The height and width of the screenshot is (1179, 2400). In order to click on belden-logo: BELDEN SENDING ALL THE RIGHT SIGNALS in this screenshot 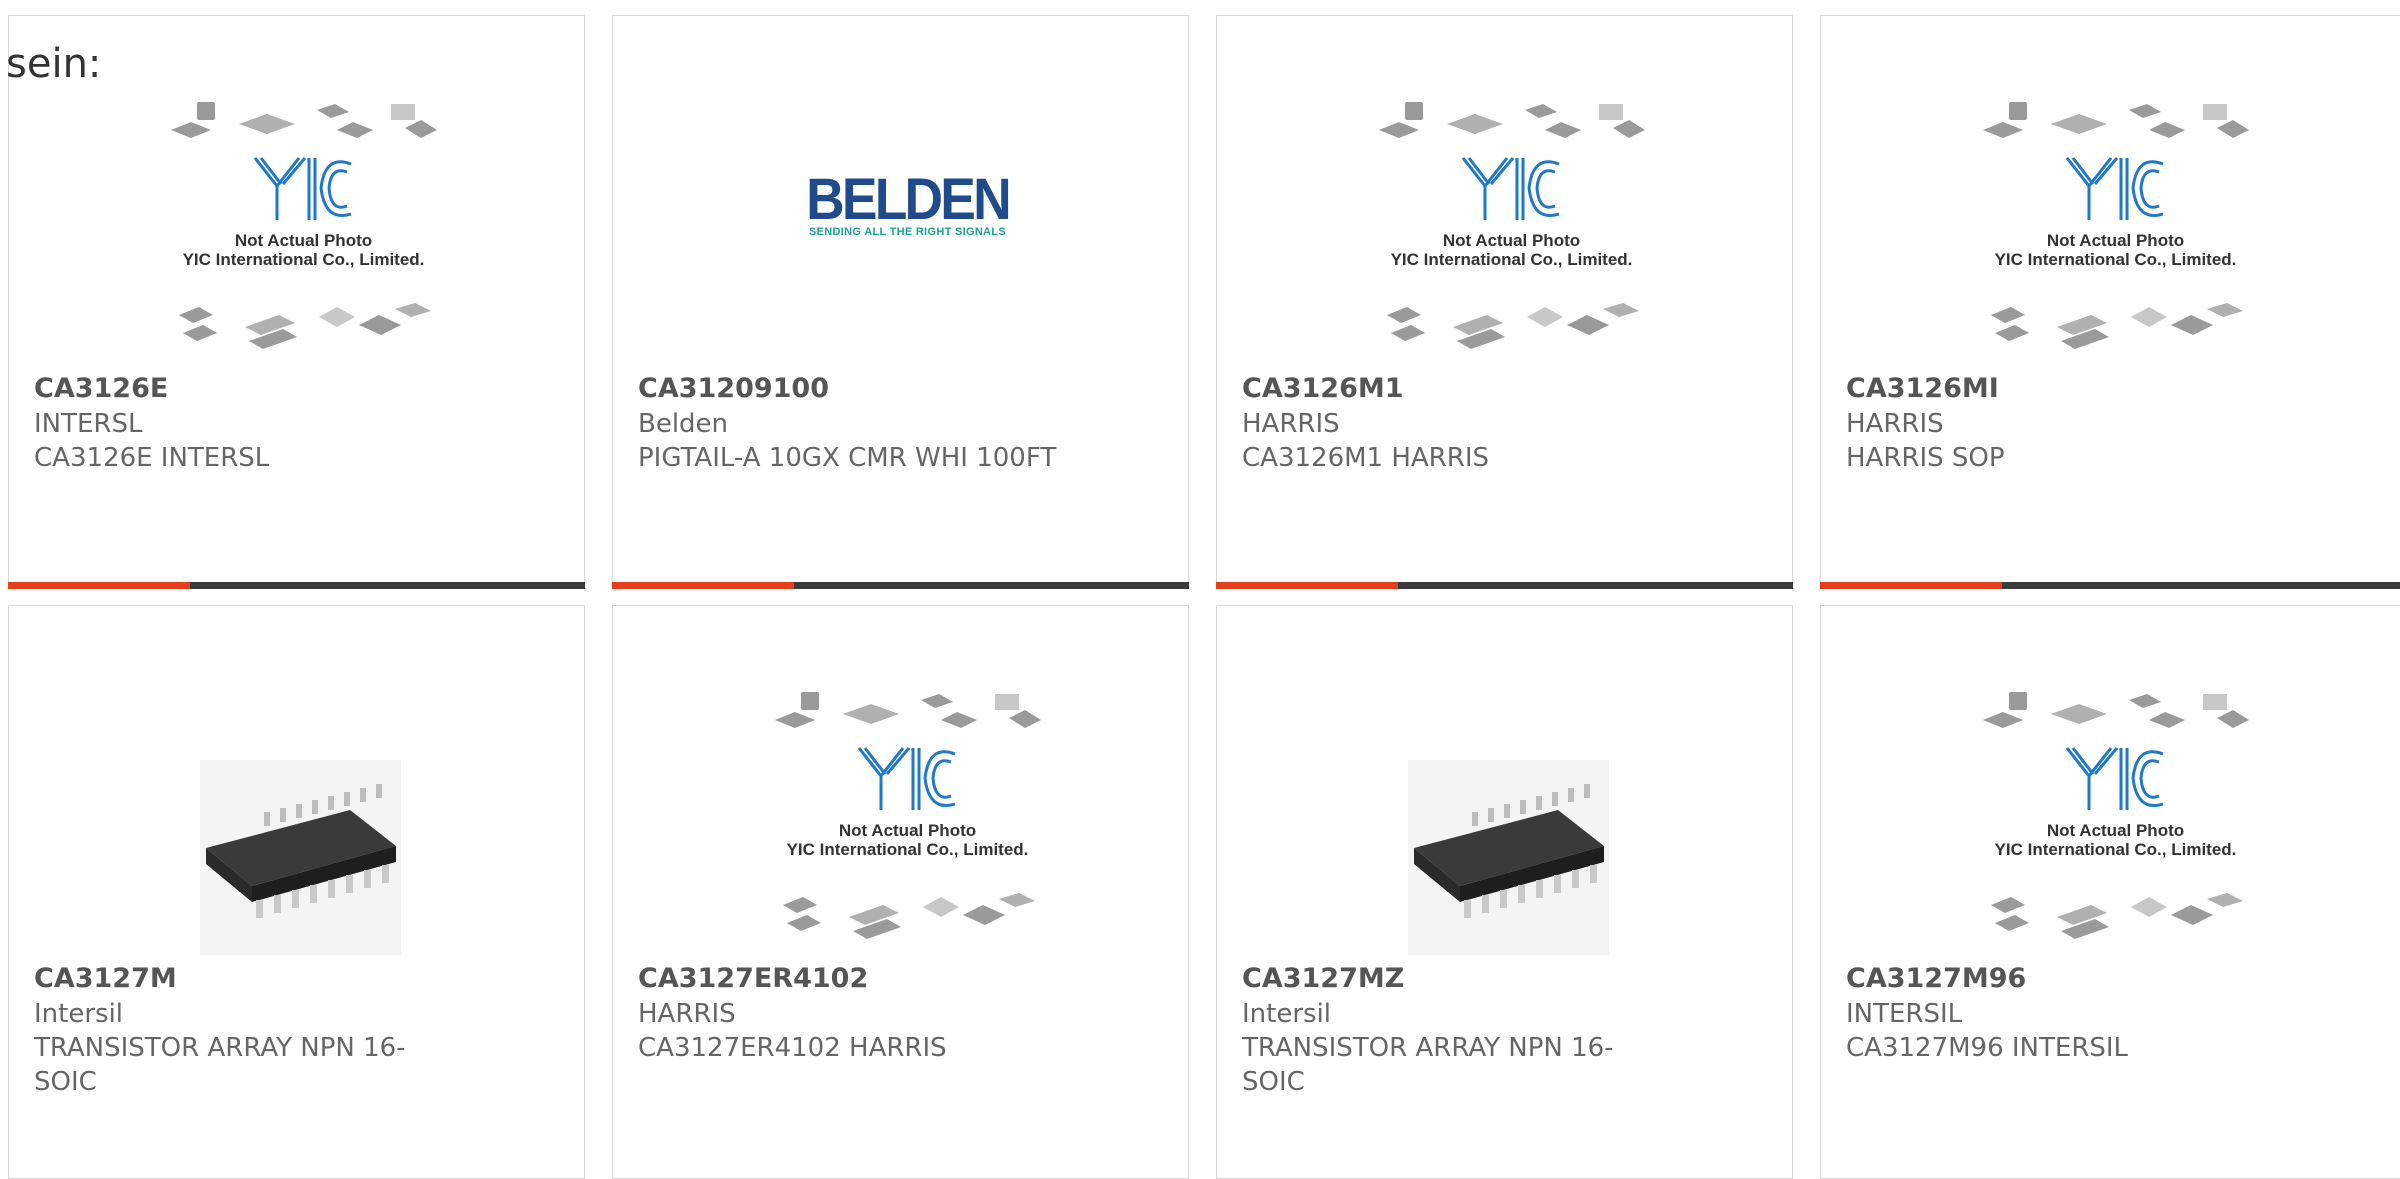, I will do `click(907, 203)`.